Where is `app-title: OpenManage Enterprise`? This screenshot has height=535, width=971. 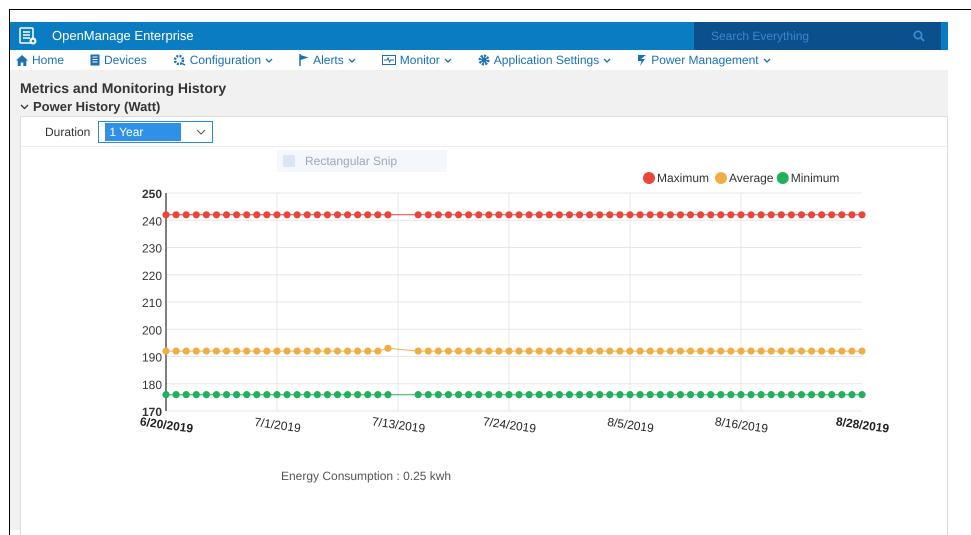 app-title: OpenManage Enterprise is located at coordinates (123, 36).